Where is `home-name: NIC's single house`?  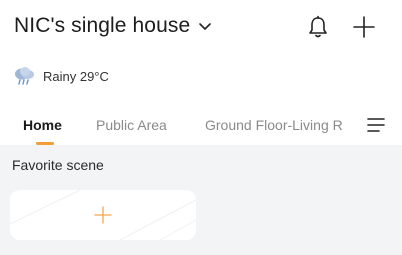
home-name: NIC's single house is located at coordinates (102, 25).